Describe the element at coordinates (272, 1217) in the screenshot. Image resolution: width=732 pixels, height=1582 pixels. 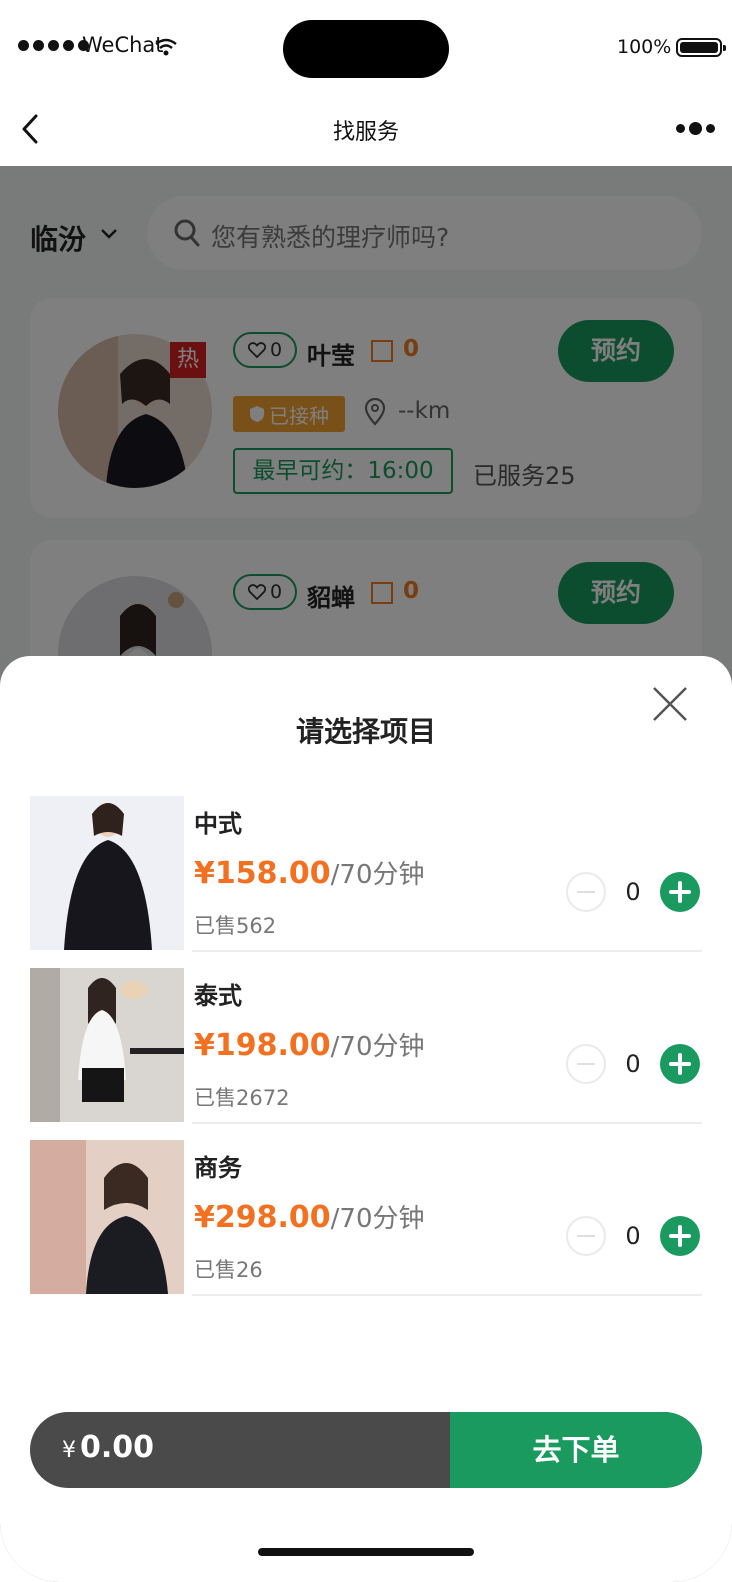
I see `price-value: 298.00` at that location.